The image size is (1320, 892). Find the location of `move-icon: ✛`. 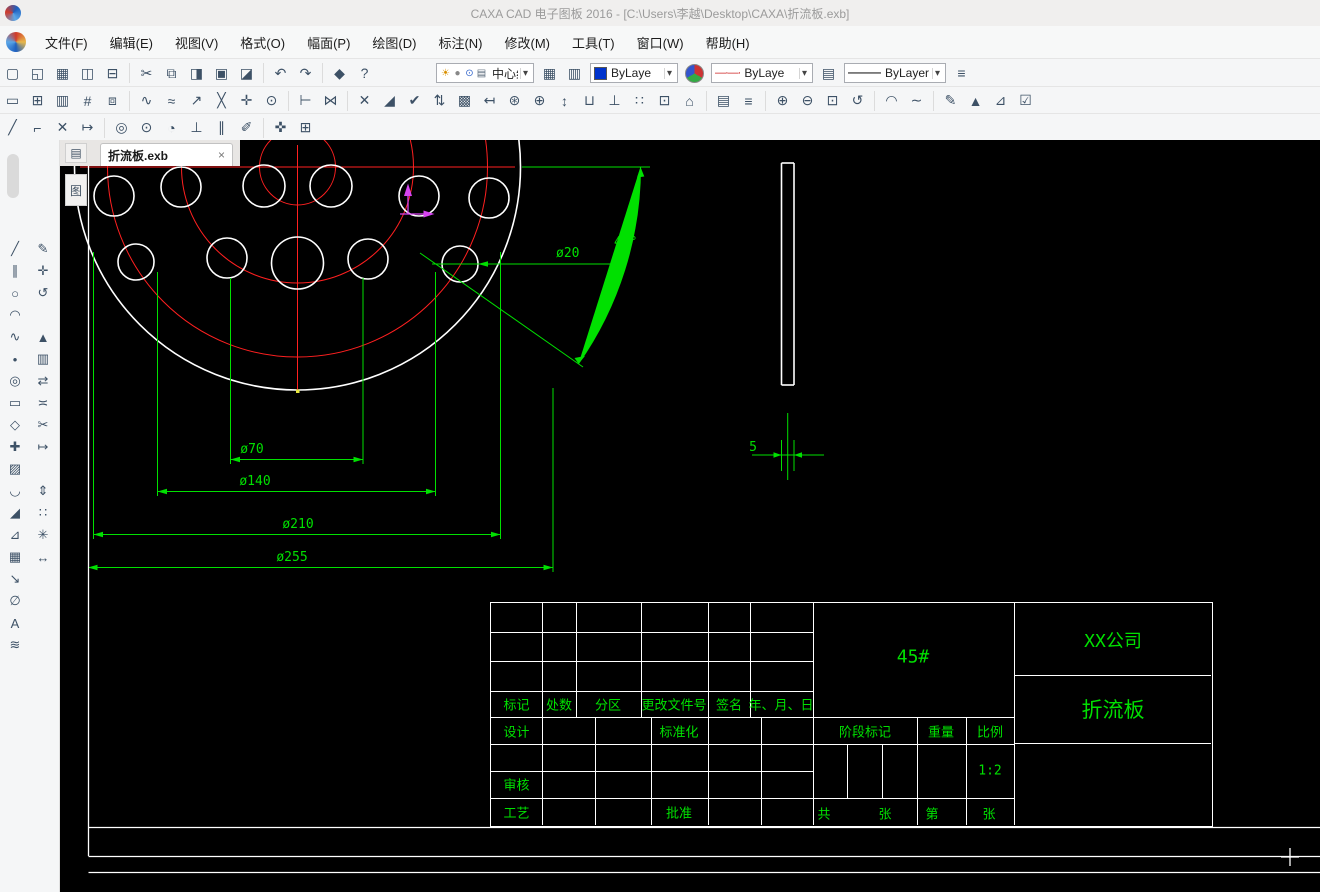

move-icon: ✛ is located at coordinates (43, 271).